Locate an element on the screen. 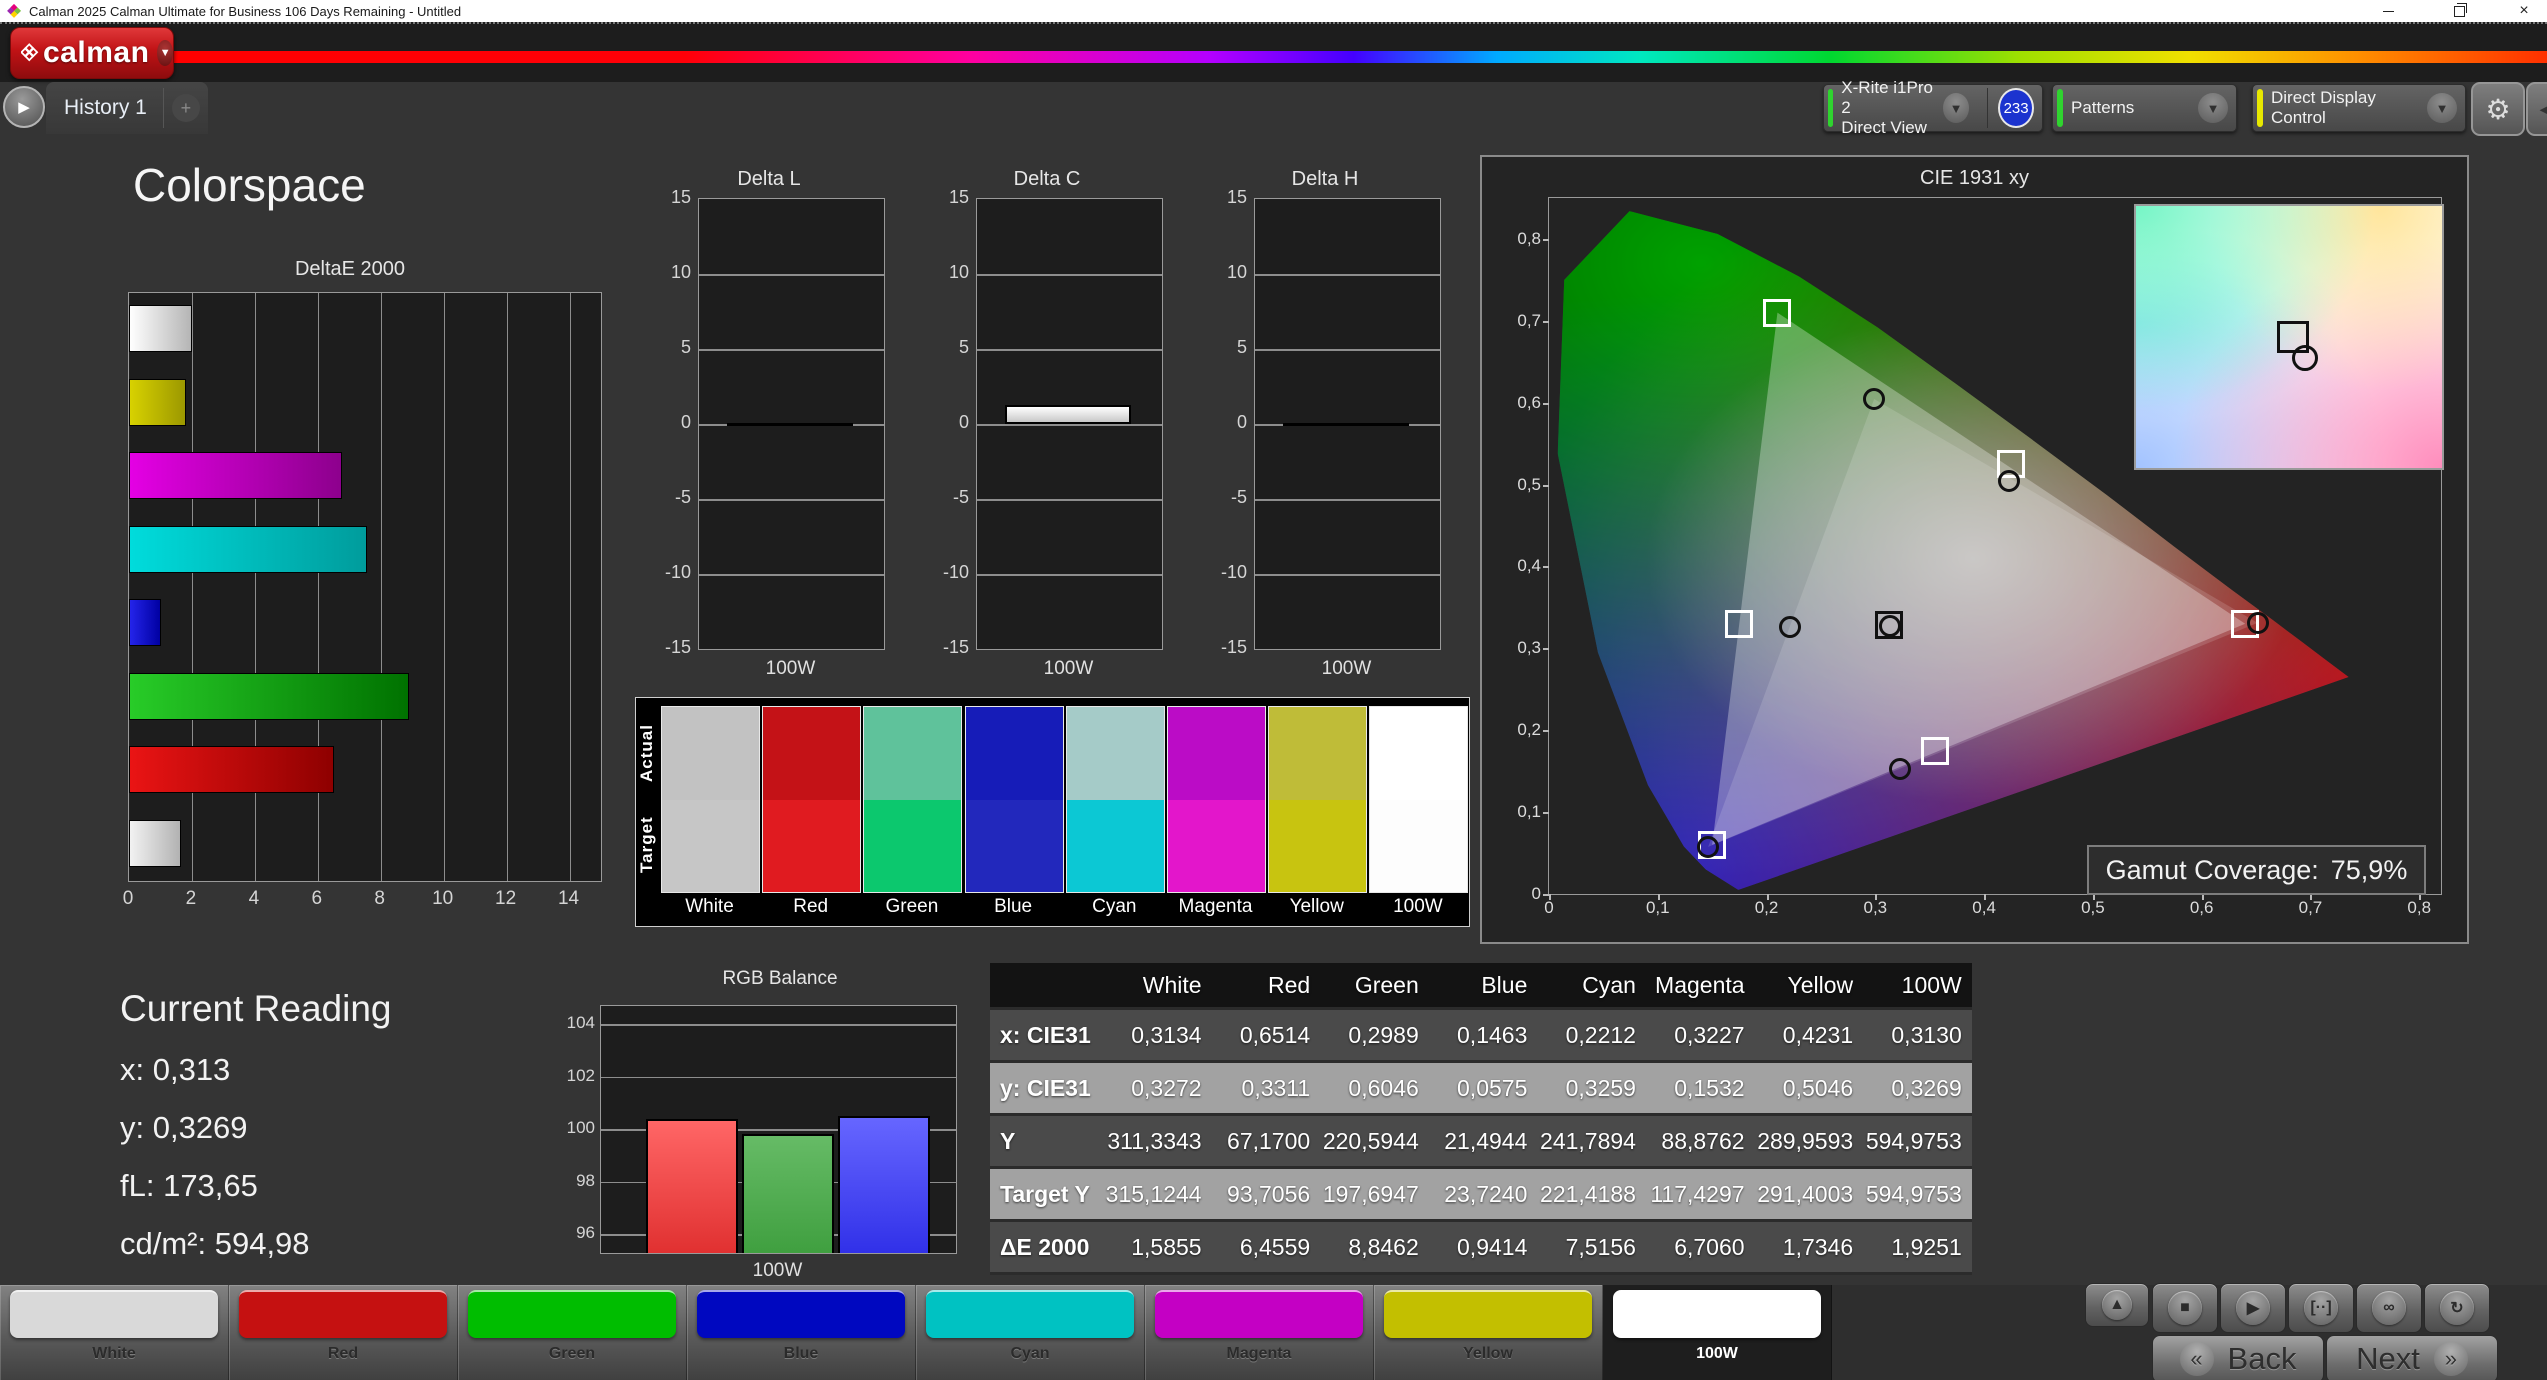 The height and width of the screenshot is (1380, 2547). x-tick-label: 0,5 is located at coordinates (2093, 907).